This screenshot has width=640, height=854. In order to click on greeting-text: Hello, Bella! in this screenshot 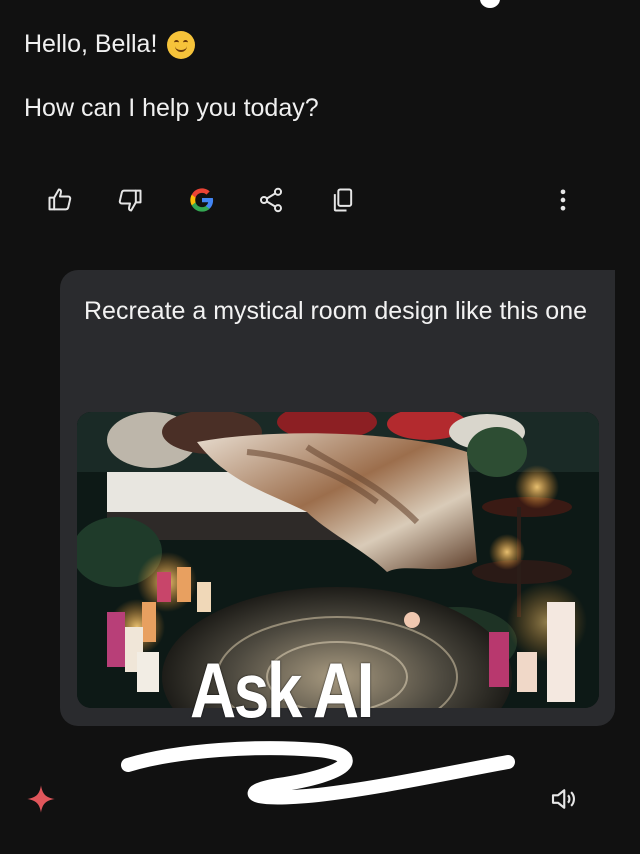, I will do `click(91, 44)`.